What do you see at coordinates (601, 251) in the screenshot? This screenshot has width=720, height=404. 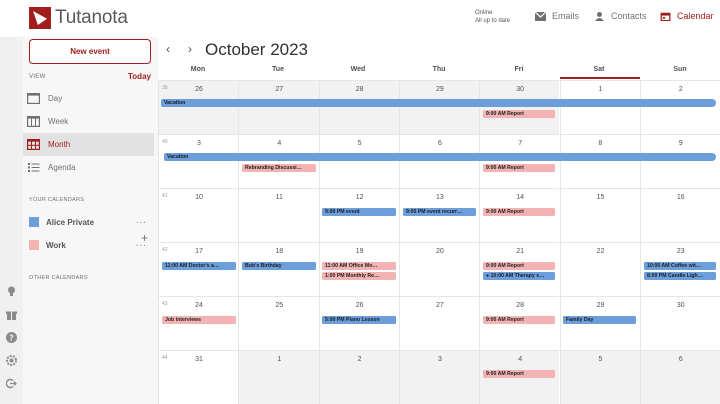 I see `day-number: 22` at bounding box center [601, 251].